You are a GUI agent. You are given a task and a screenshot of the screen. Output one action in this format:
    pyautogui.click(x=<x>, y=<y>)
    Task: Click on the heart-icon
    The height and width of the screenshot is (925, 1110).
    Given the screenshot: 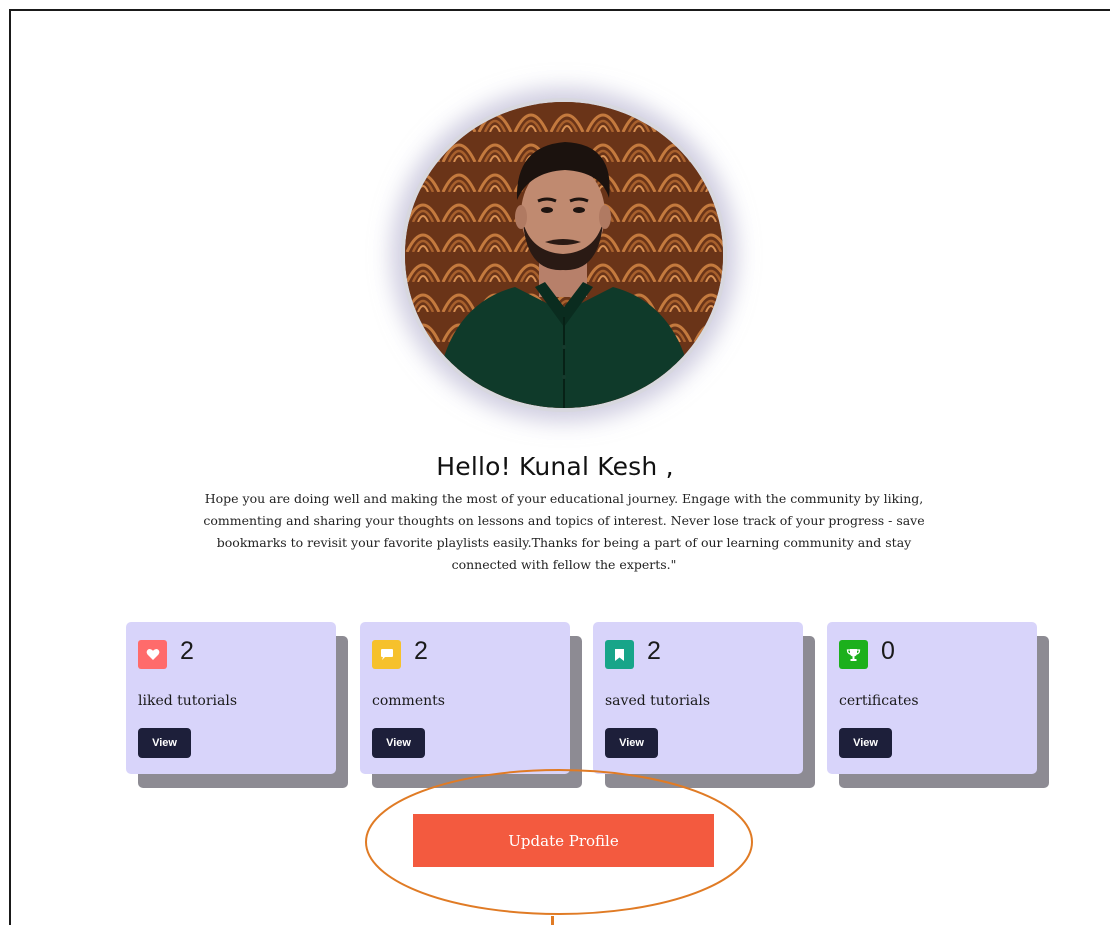 What is the action you would take?
    pyautogui.click(x=152, y=654)
    